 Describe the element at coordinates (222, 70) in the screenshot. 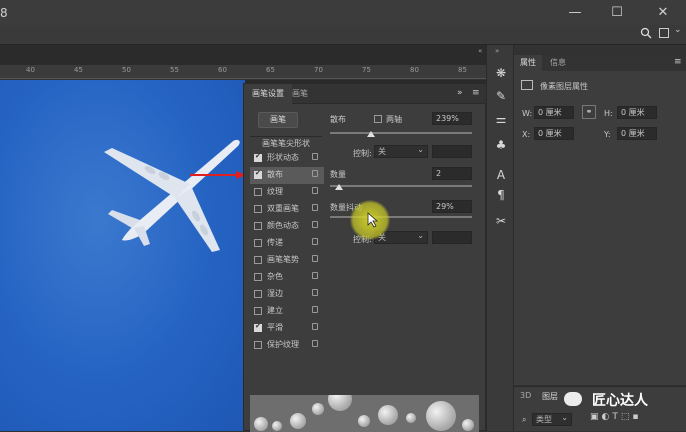

I see `ruler-tick: 60` at that location.